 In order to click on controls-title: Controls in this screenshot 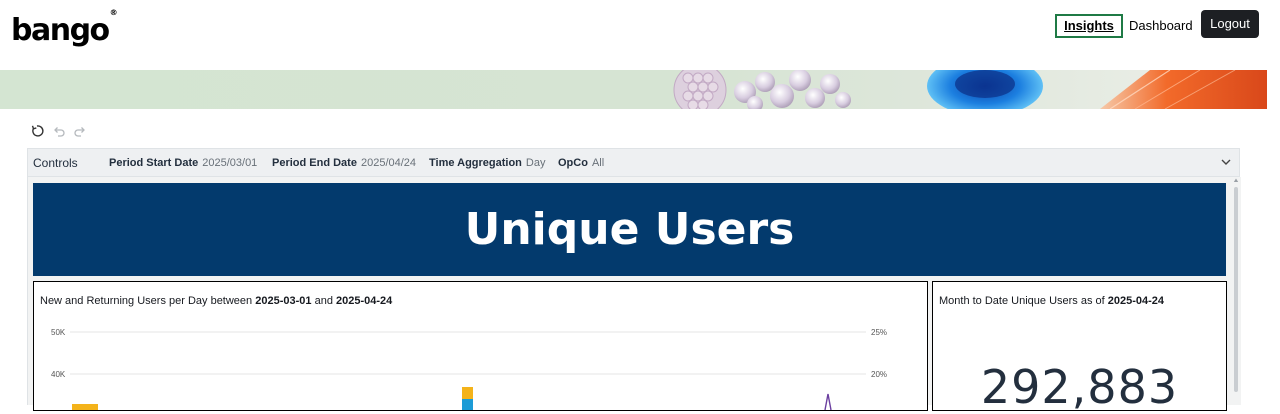, I will do `click(55, 163)`.